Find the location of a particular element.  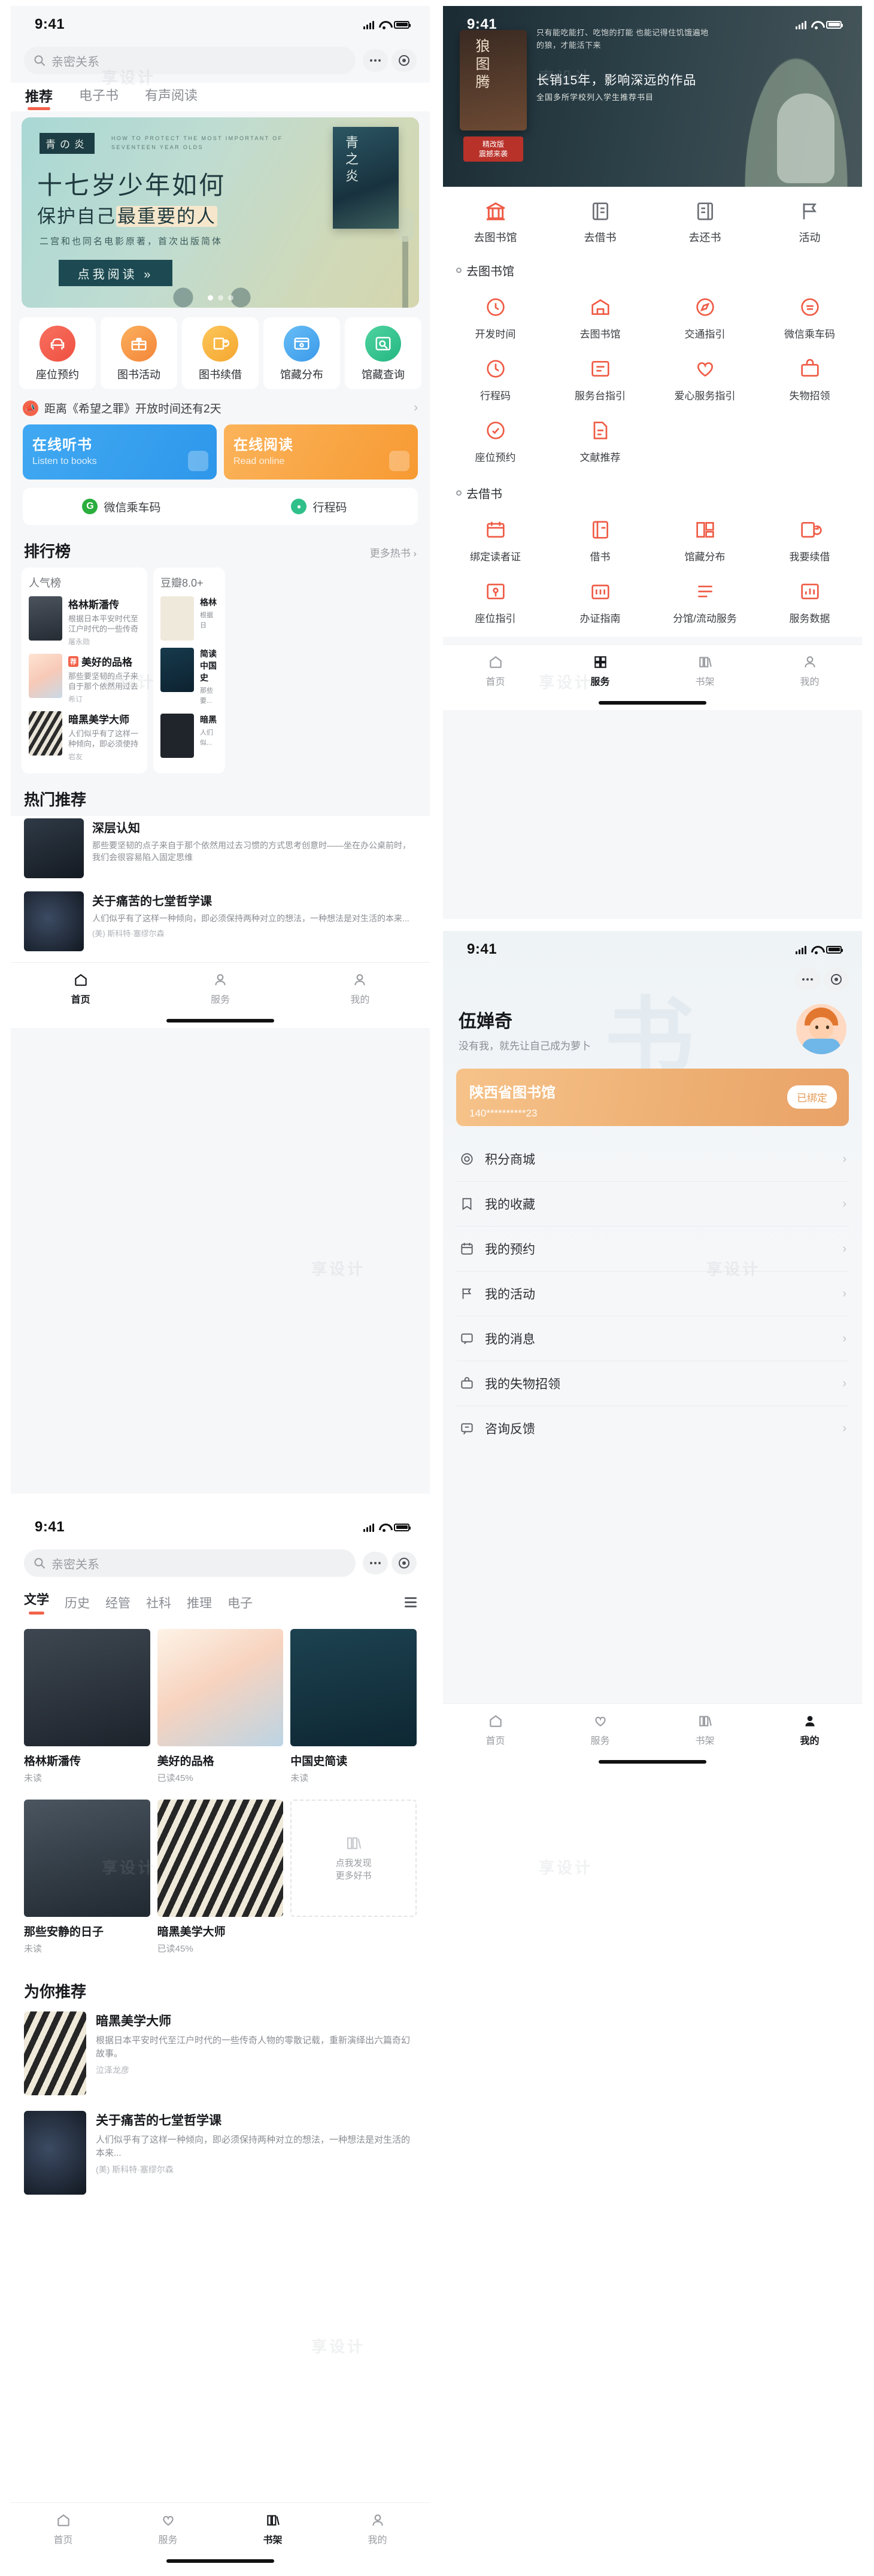

menu-item-favorites: 我的收藏 › is located at coordinates (652, 1204).